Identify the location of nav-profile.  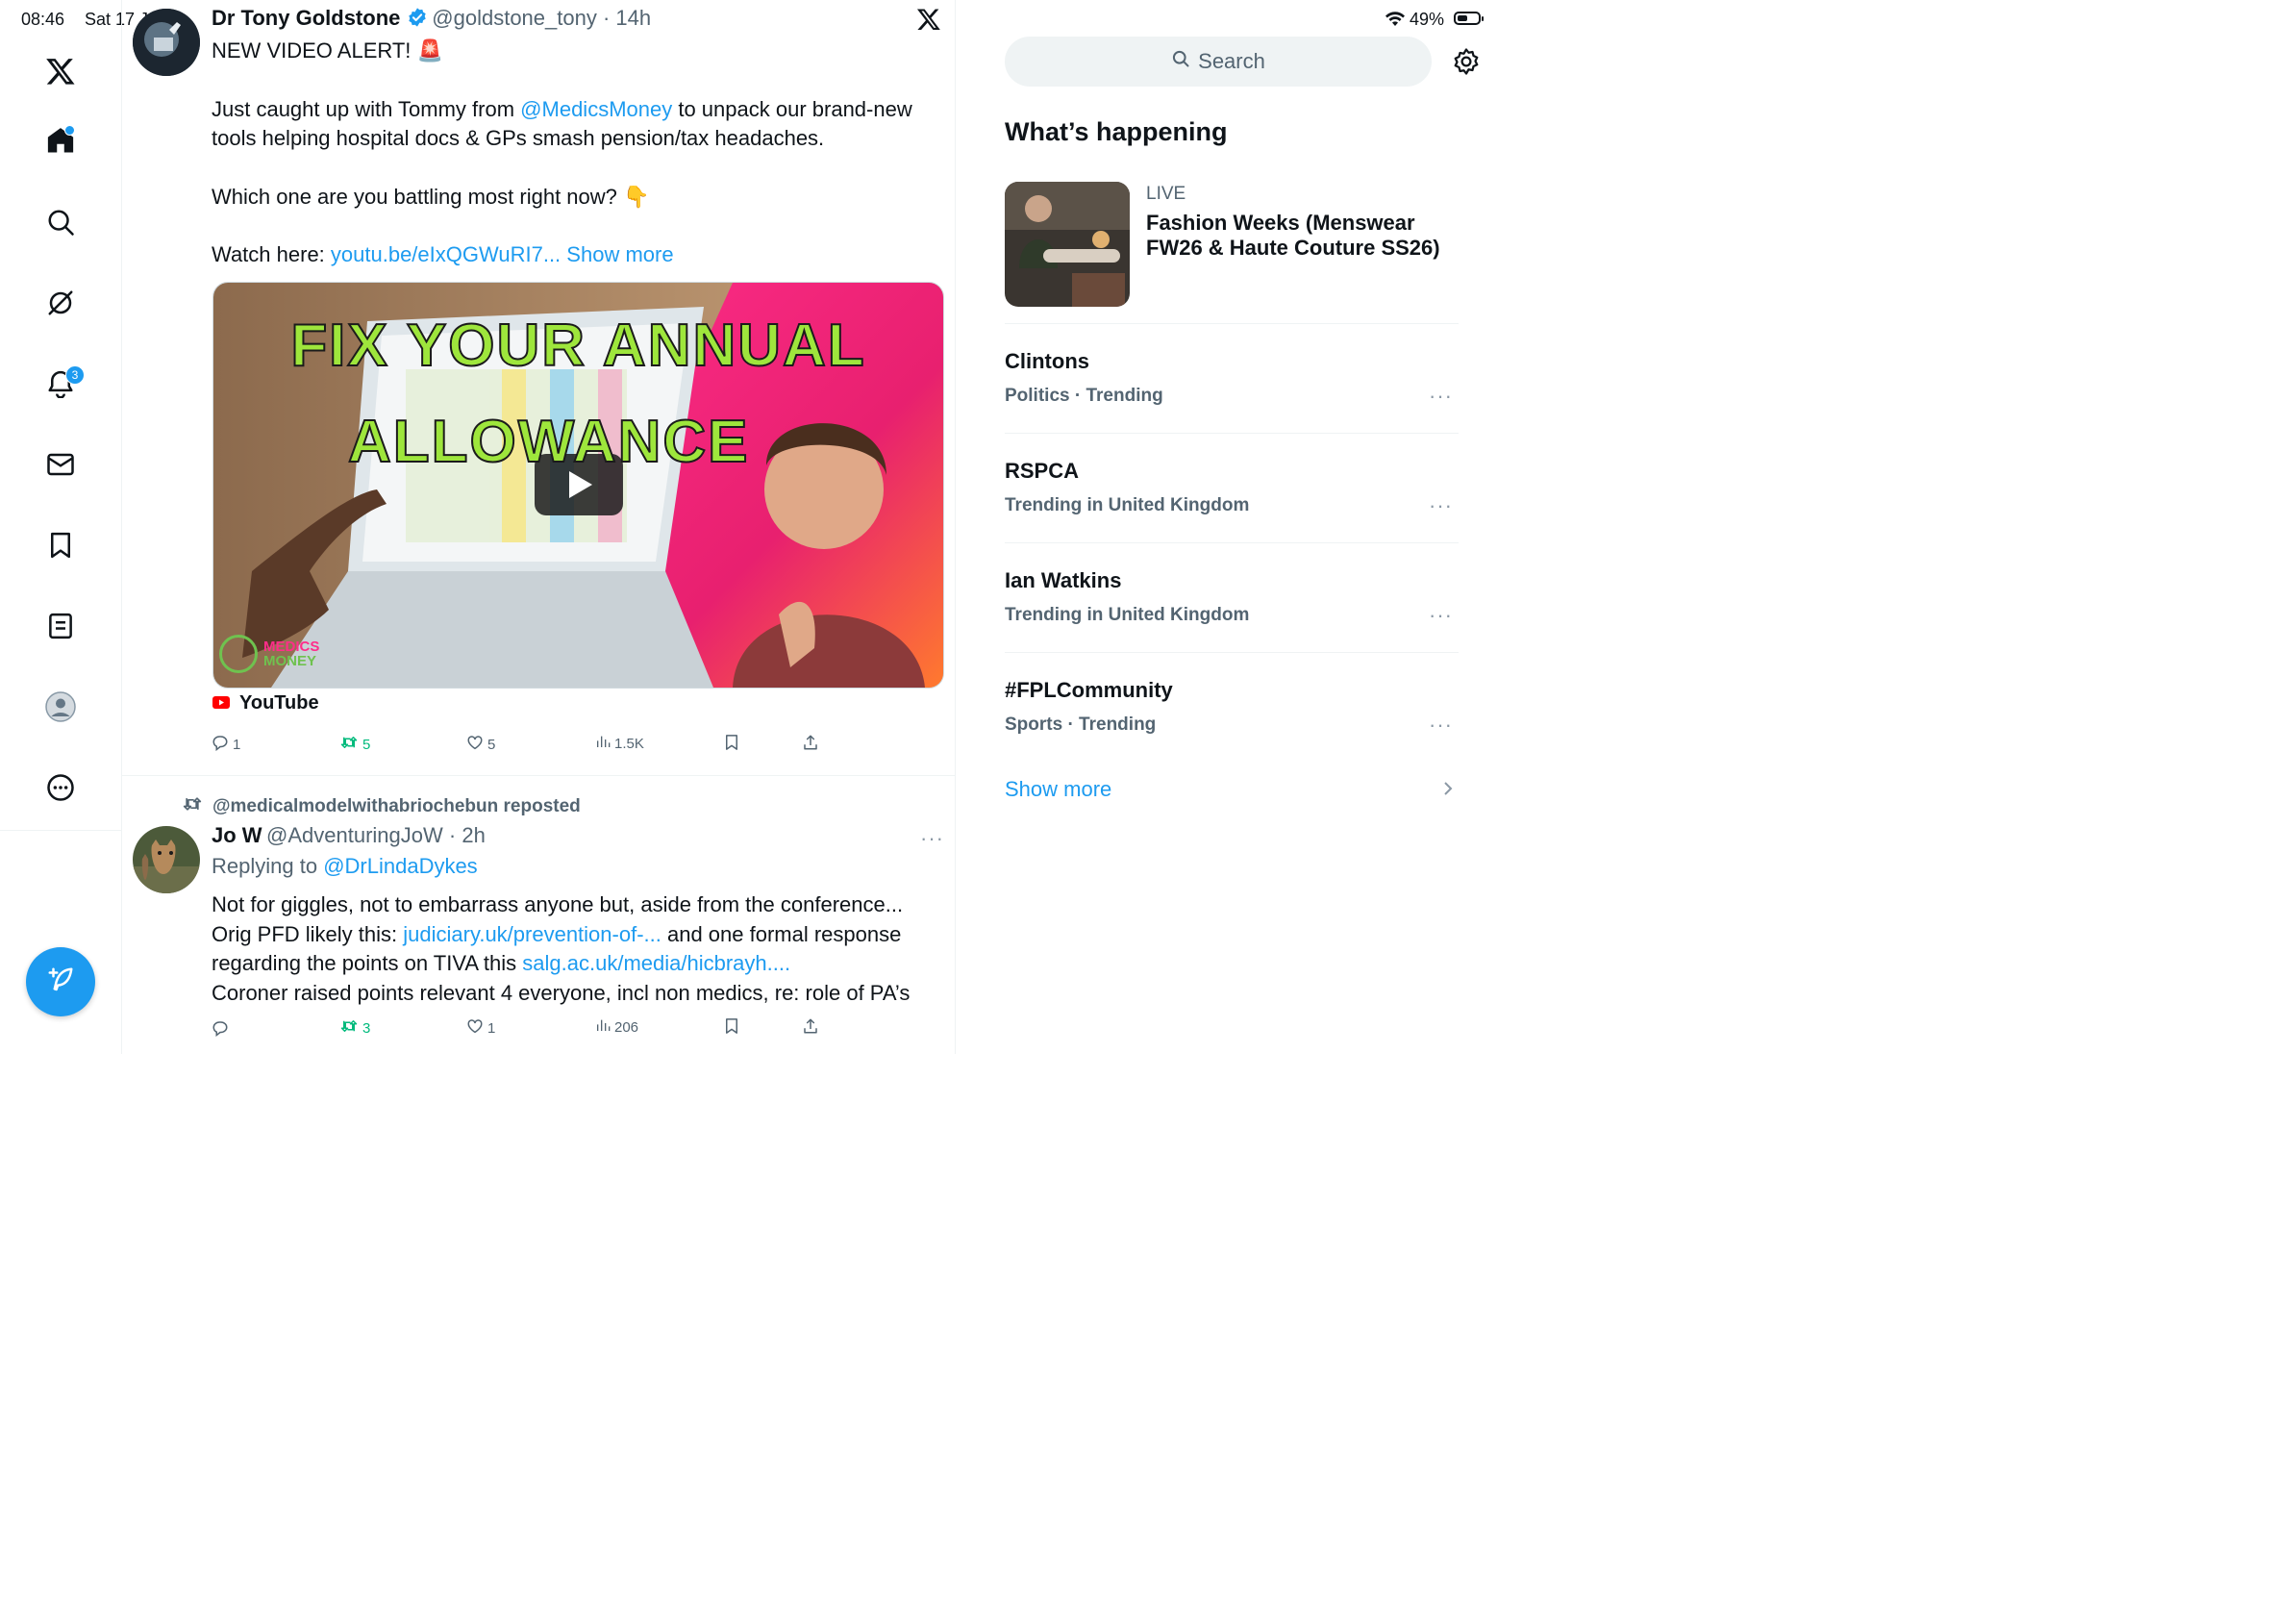
(60, 709).